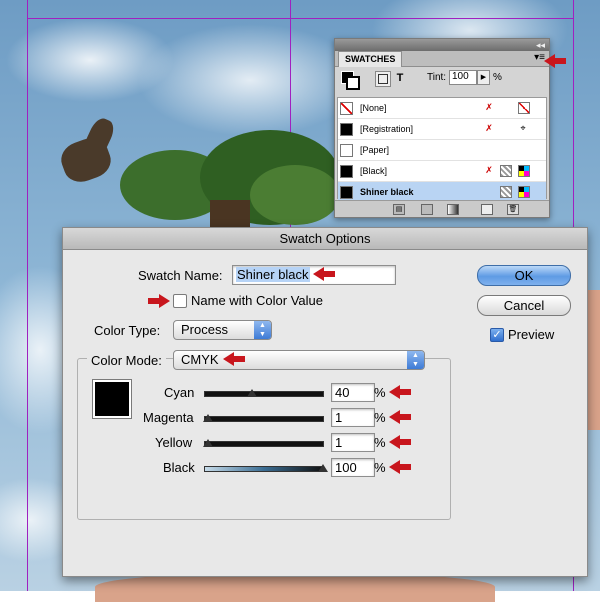 Image resolution: width=600 pixels, height=602 pixels. What do you see at coordinates (126, 360) in the screenshot?
I see `color-mode-label: Color Mode:` at bounding box center [126, 360].